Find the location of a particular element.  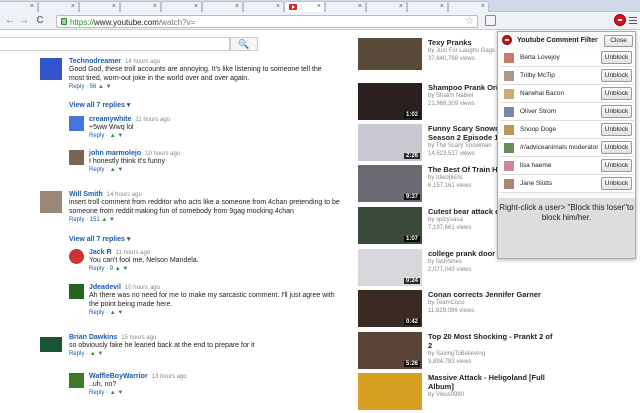

tab-active: × is located at coordinates (304, 6).